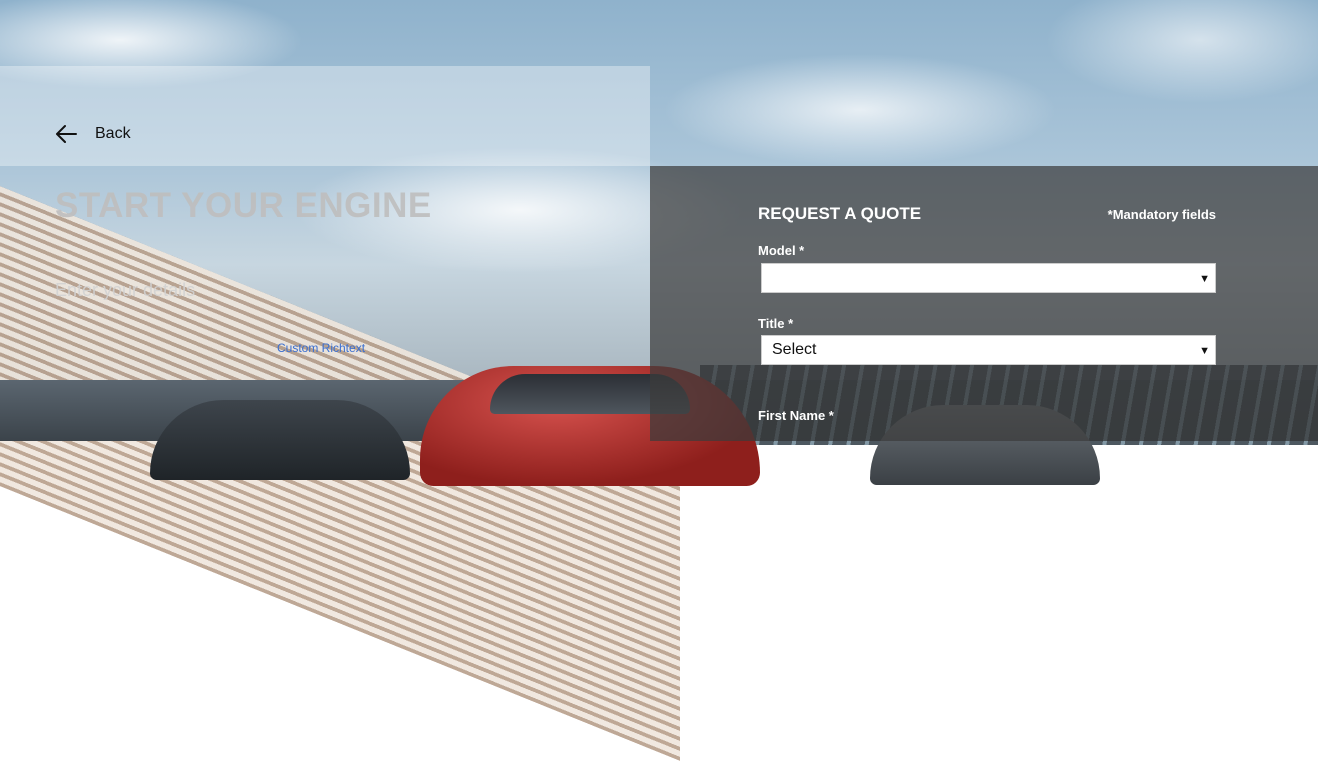  Describe the element at coordinates (243, 205) in the screenshot. I see `page-title: START YOUR ENGINE` at that location.